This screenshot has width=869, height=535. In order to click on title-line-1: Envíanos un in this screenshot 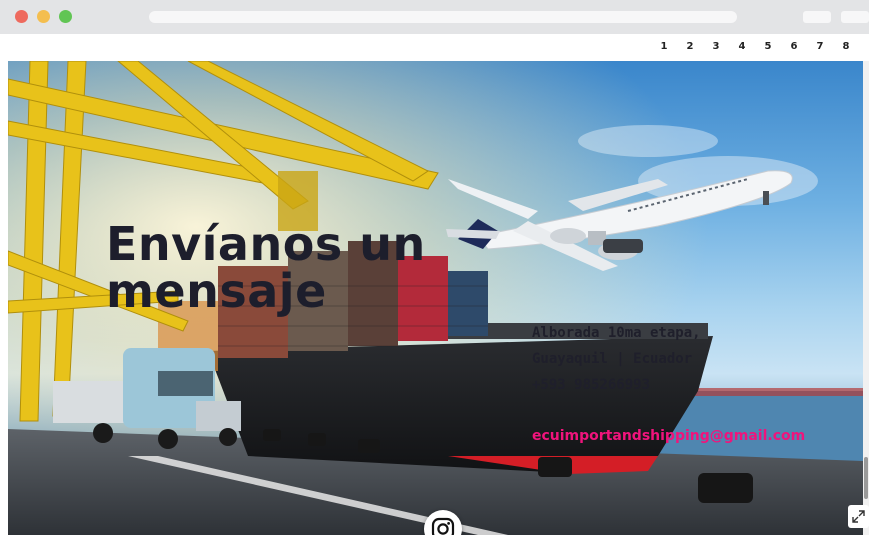, I will do `click(266, 244)`.